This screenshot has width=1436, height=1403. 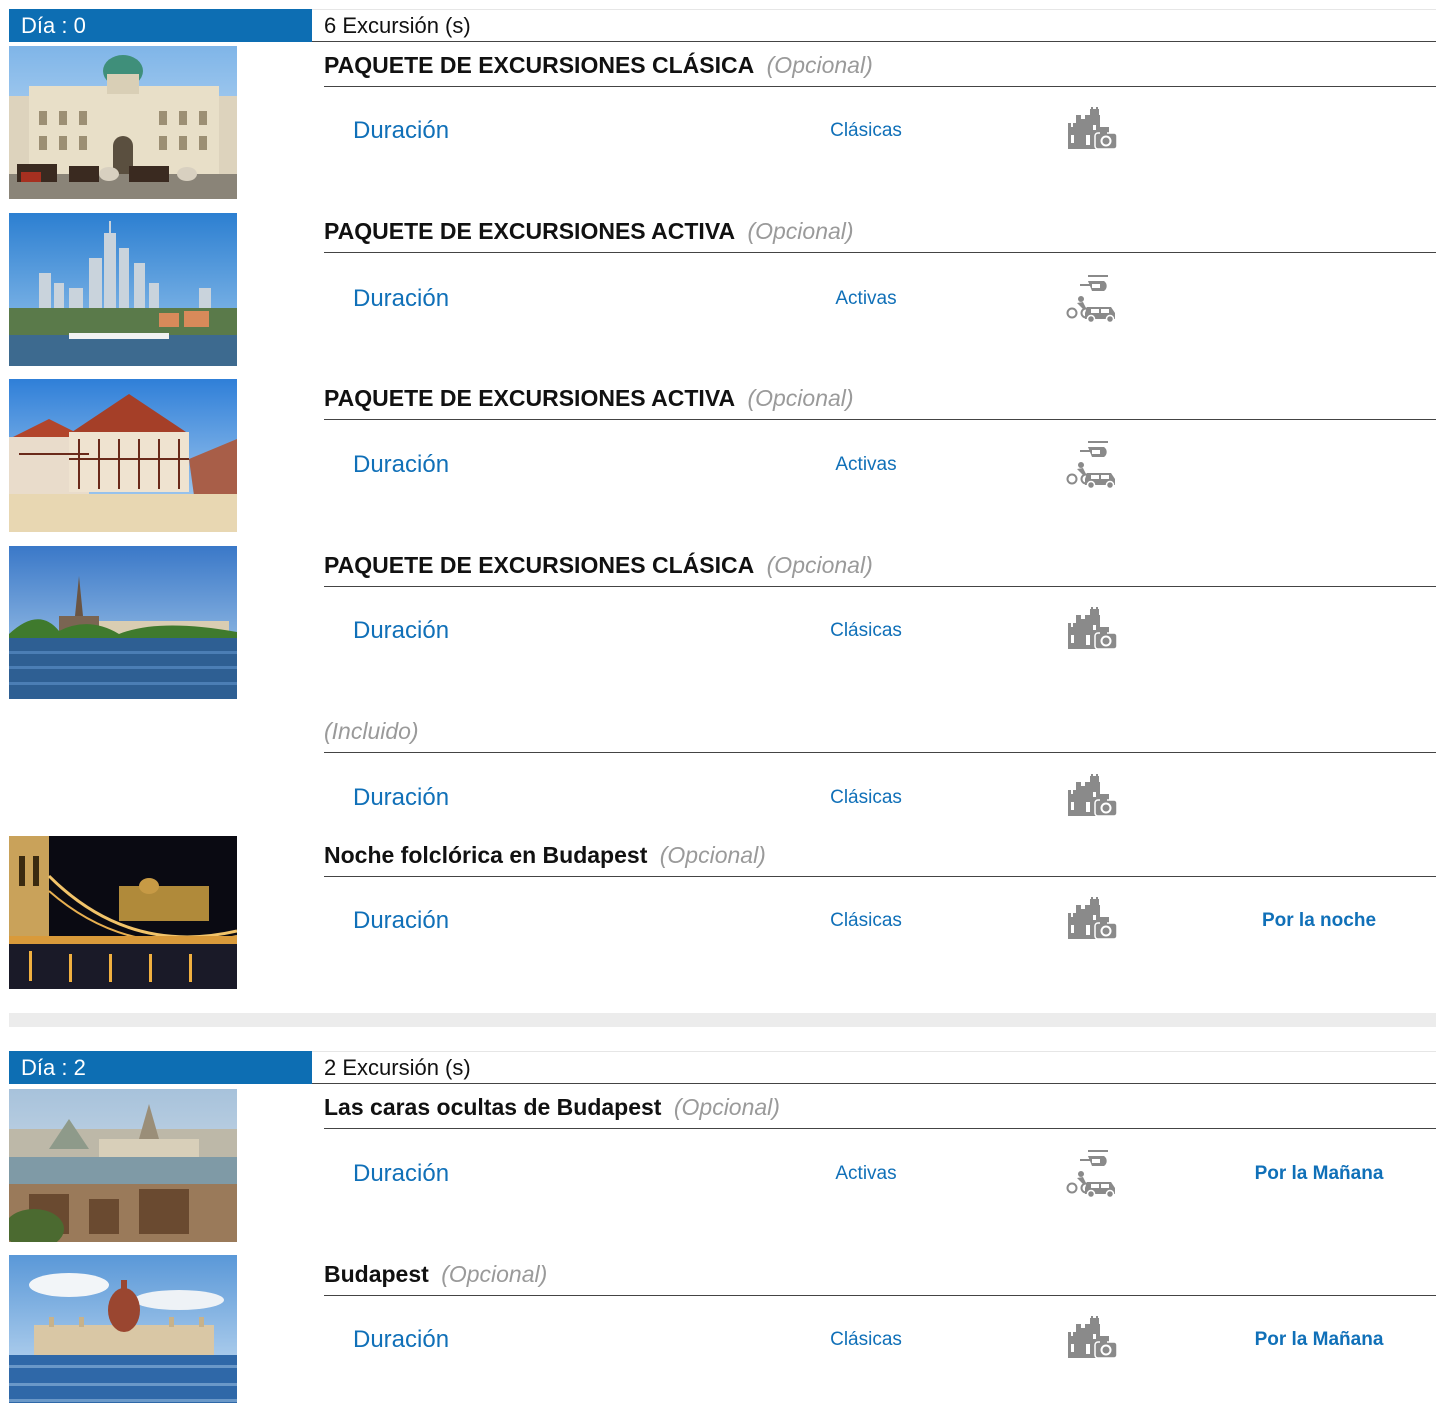 I want to click on day-header-0: Día : 0 6 Excursión (s), so click(x=722, y=25).